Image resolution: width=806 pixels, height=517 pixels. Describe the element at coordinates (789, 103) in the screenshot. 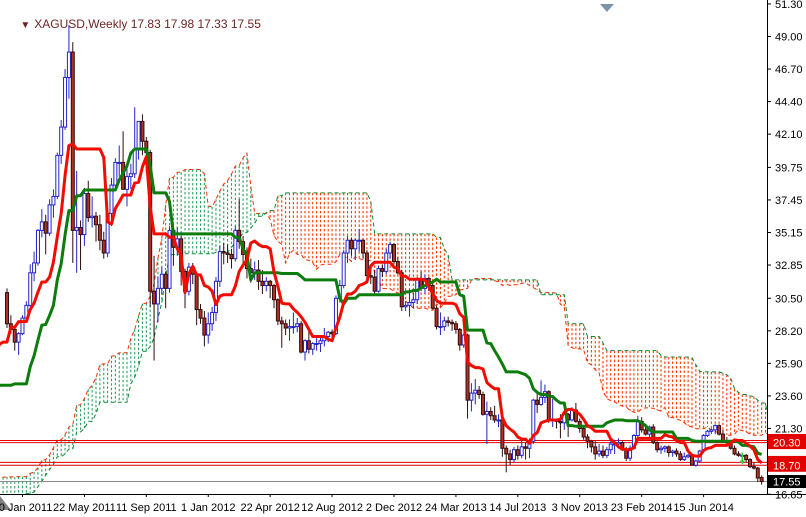

I see `y-tick-label: 44.40` at that location.